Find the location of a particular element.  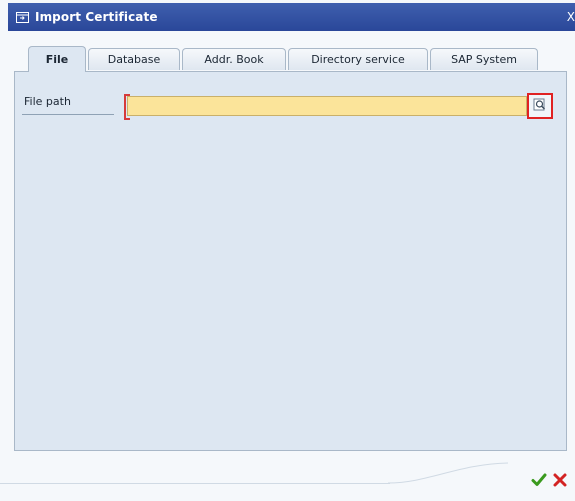

footer-divider is located at coordinates (195, 483).